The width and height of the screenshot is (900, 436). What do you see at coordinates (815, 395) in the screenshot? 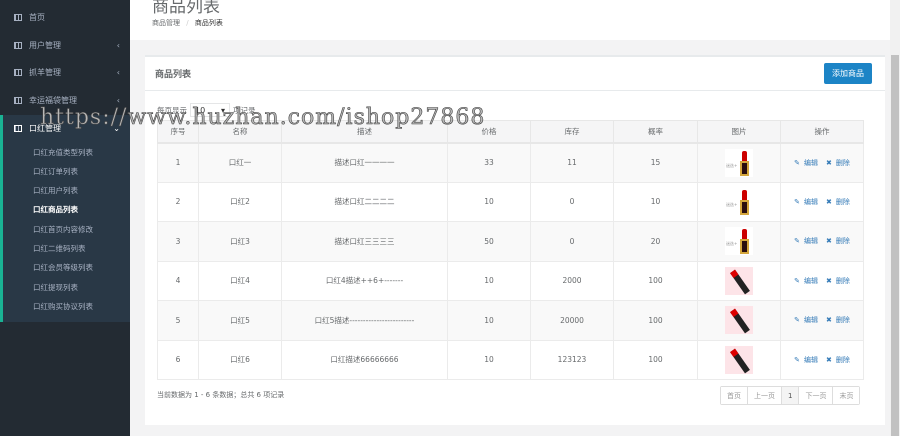
I see `page-next: 下一页` at bounding box center [815, 395].